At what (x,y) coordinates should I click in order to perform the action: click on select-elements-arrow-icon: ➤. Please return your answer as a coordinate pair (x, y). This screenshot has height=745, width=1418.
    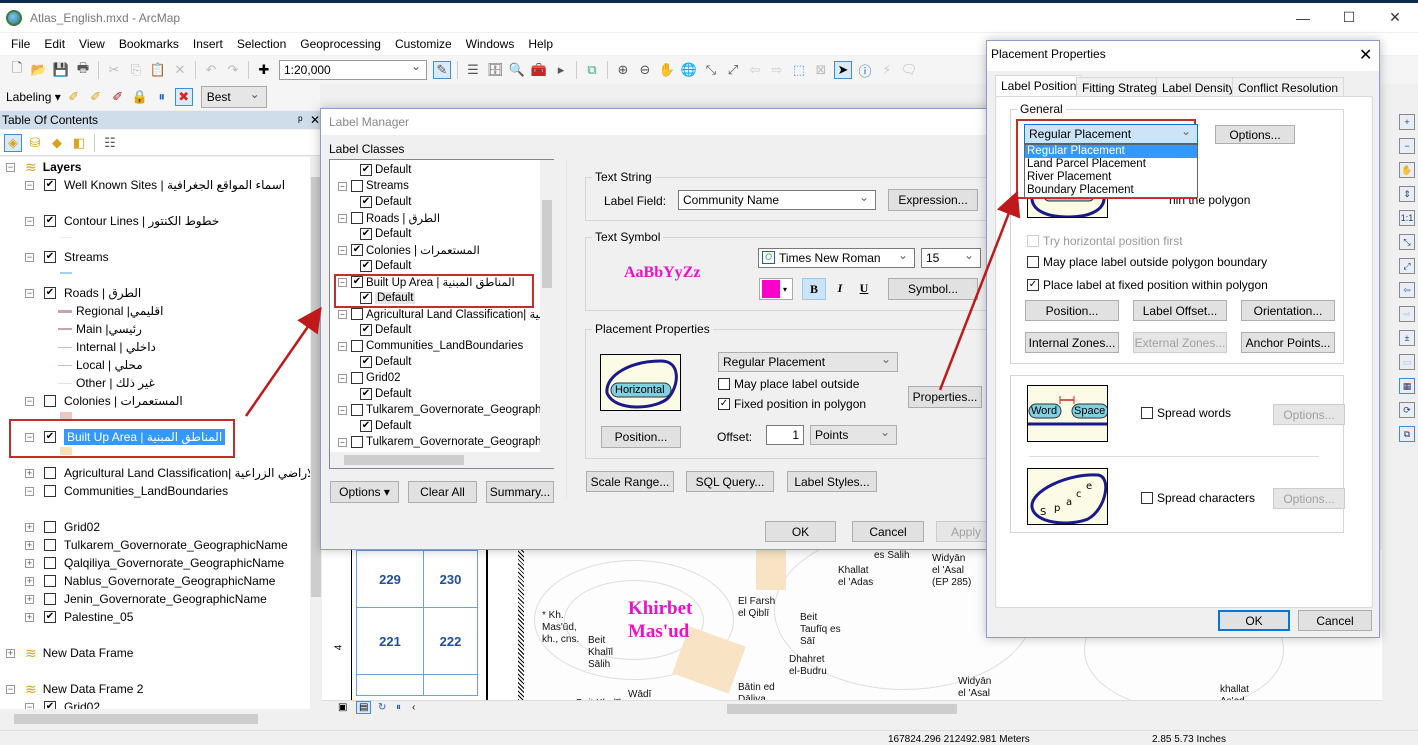
    Looking at the image, I should click on (843, 70).